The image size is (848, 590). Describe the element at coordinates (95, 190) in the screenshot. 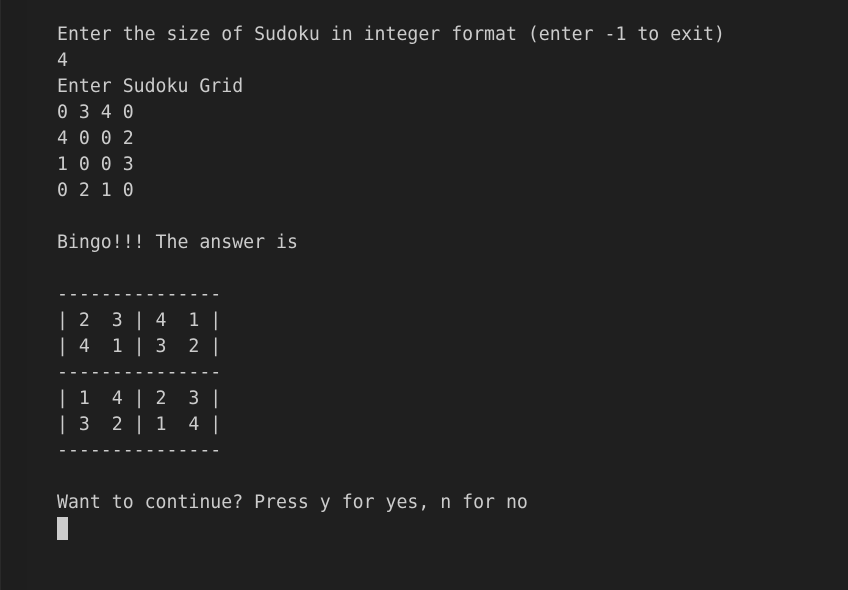

I see `grid-input-row-4: 0 2 1 0` at that location.